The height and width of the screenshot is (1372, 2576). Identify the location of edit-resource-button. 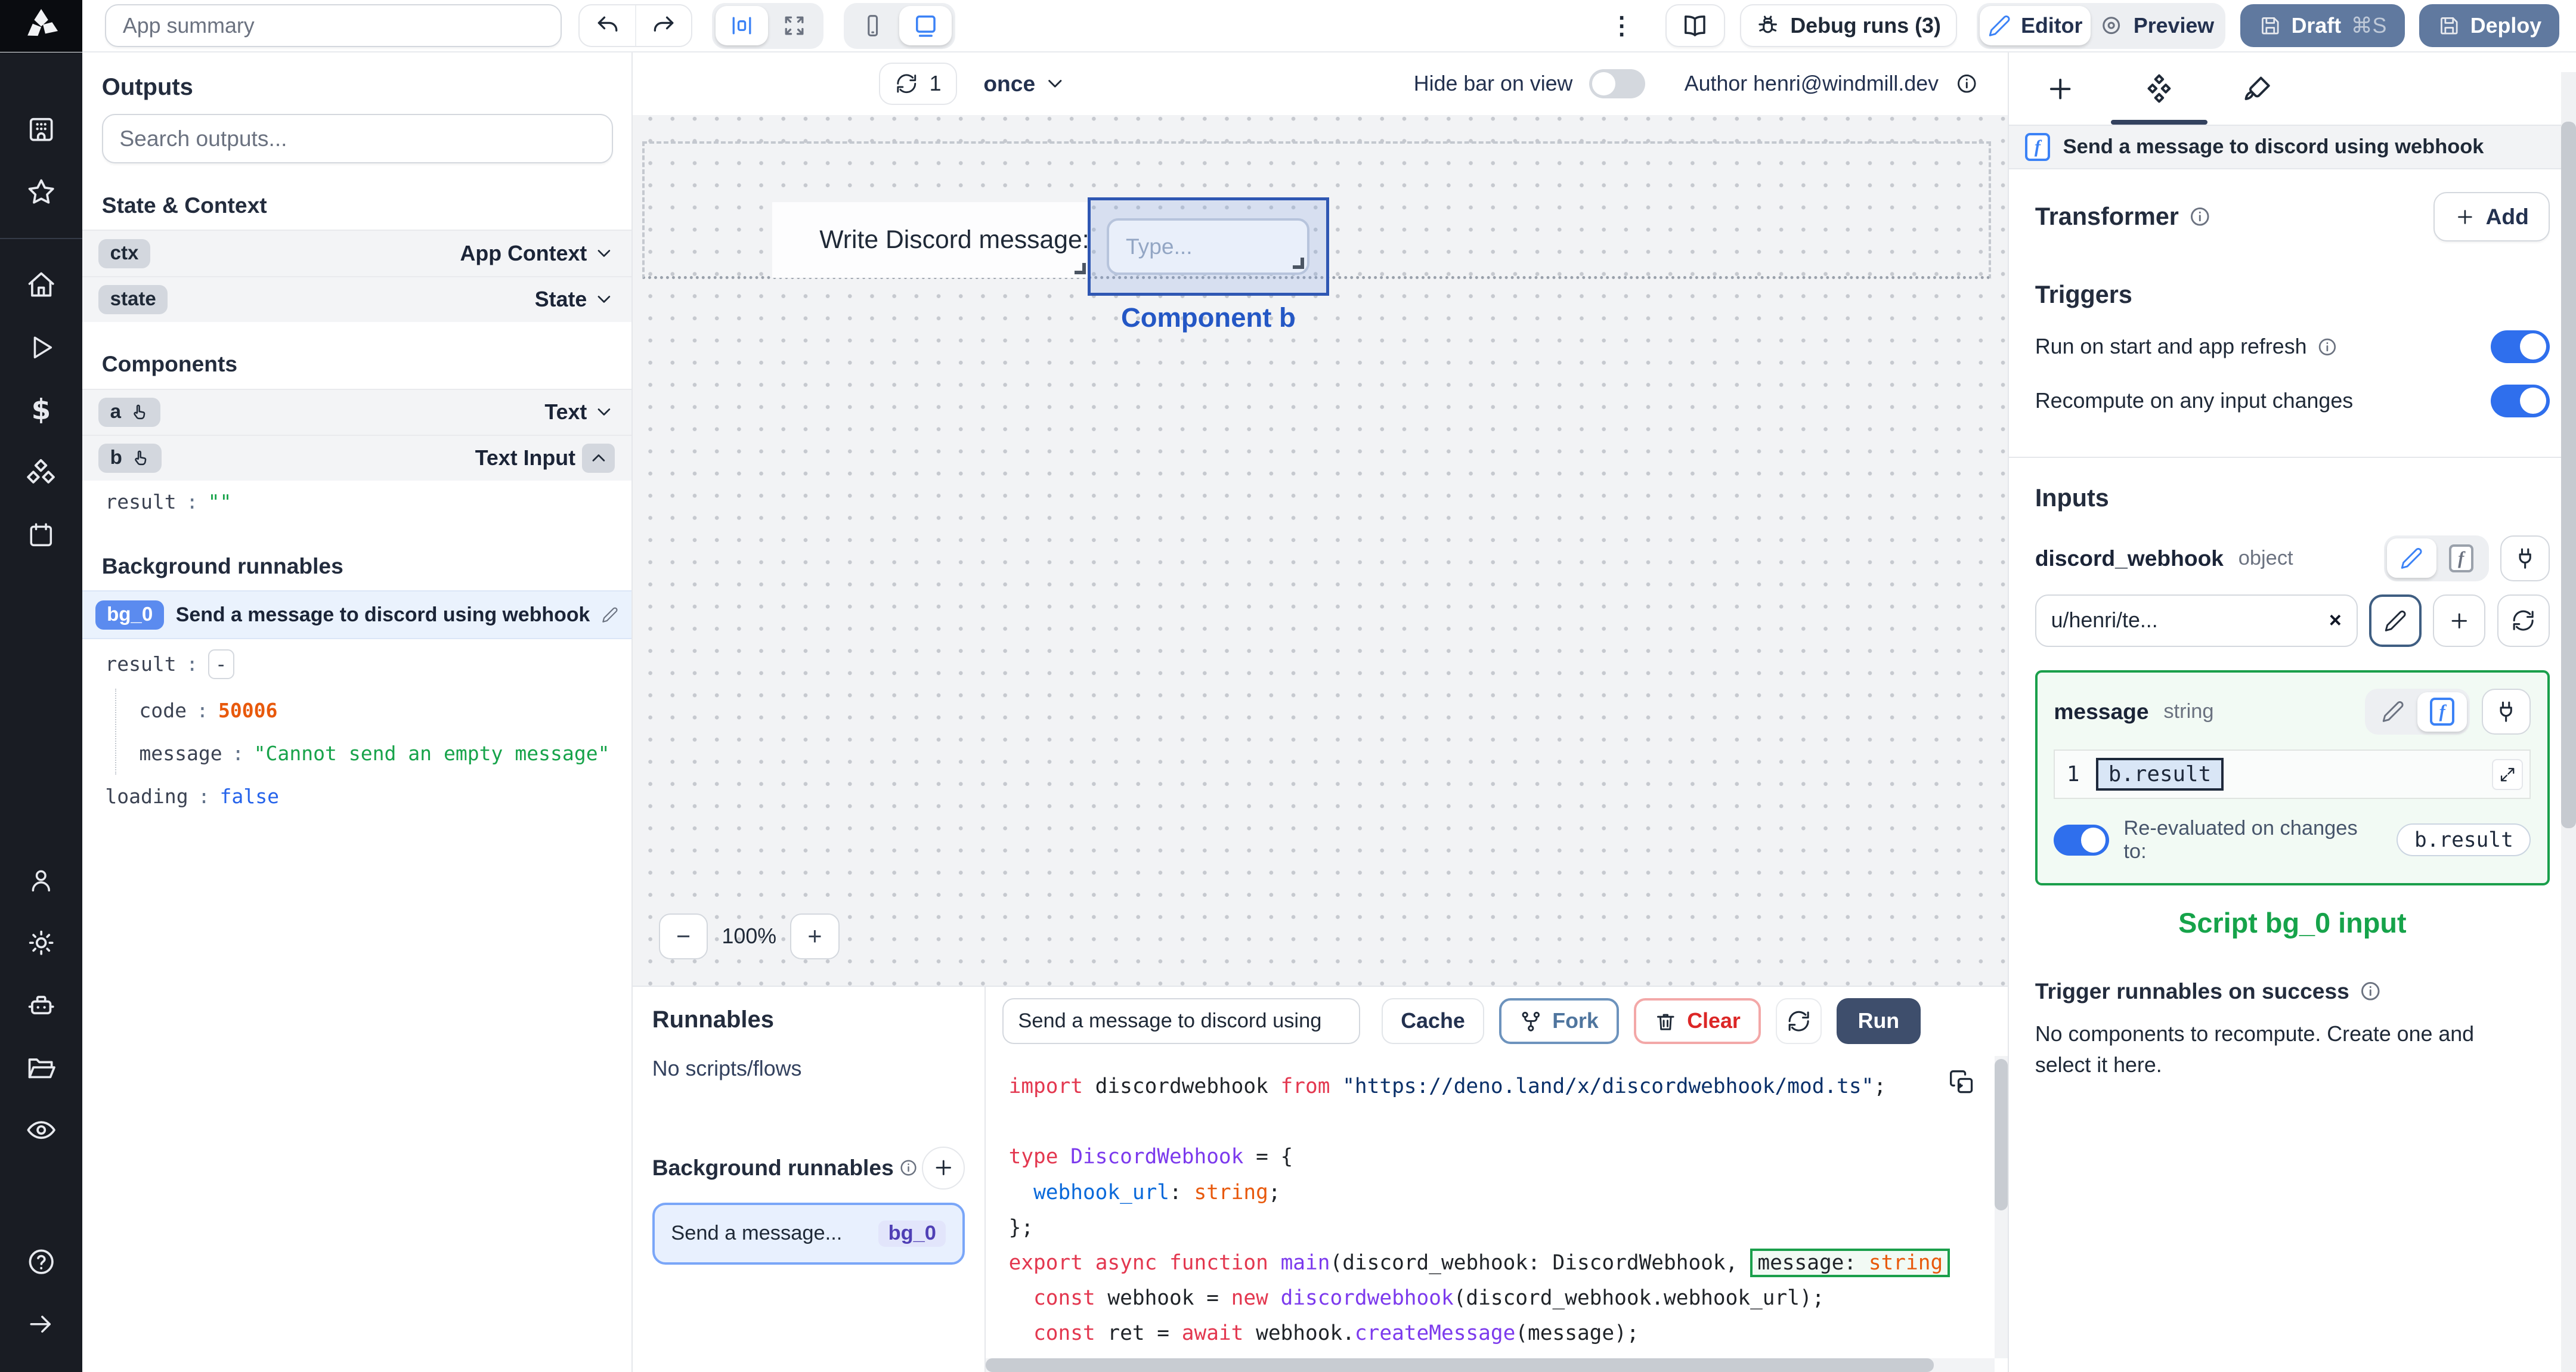
(2395, 620).